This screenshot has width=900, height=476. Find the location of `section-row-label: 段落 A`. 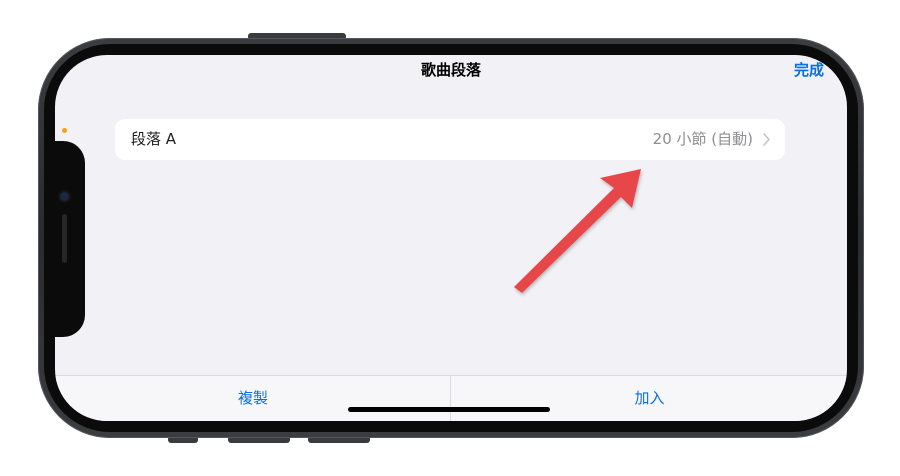

section-row-label: 段落 A is located at coordinates (154, 139).